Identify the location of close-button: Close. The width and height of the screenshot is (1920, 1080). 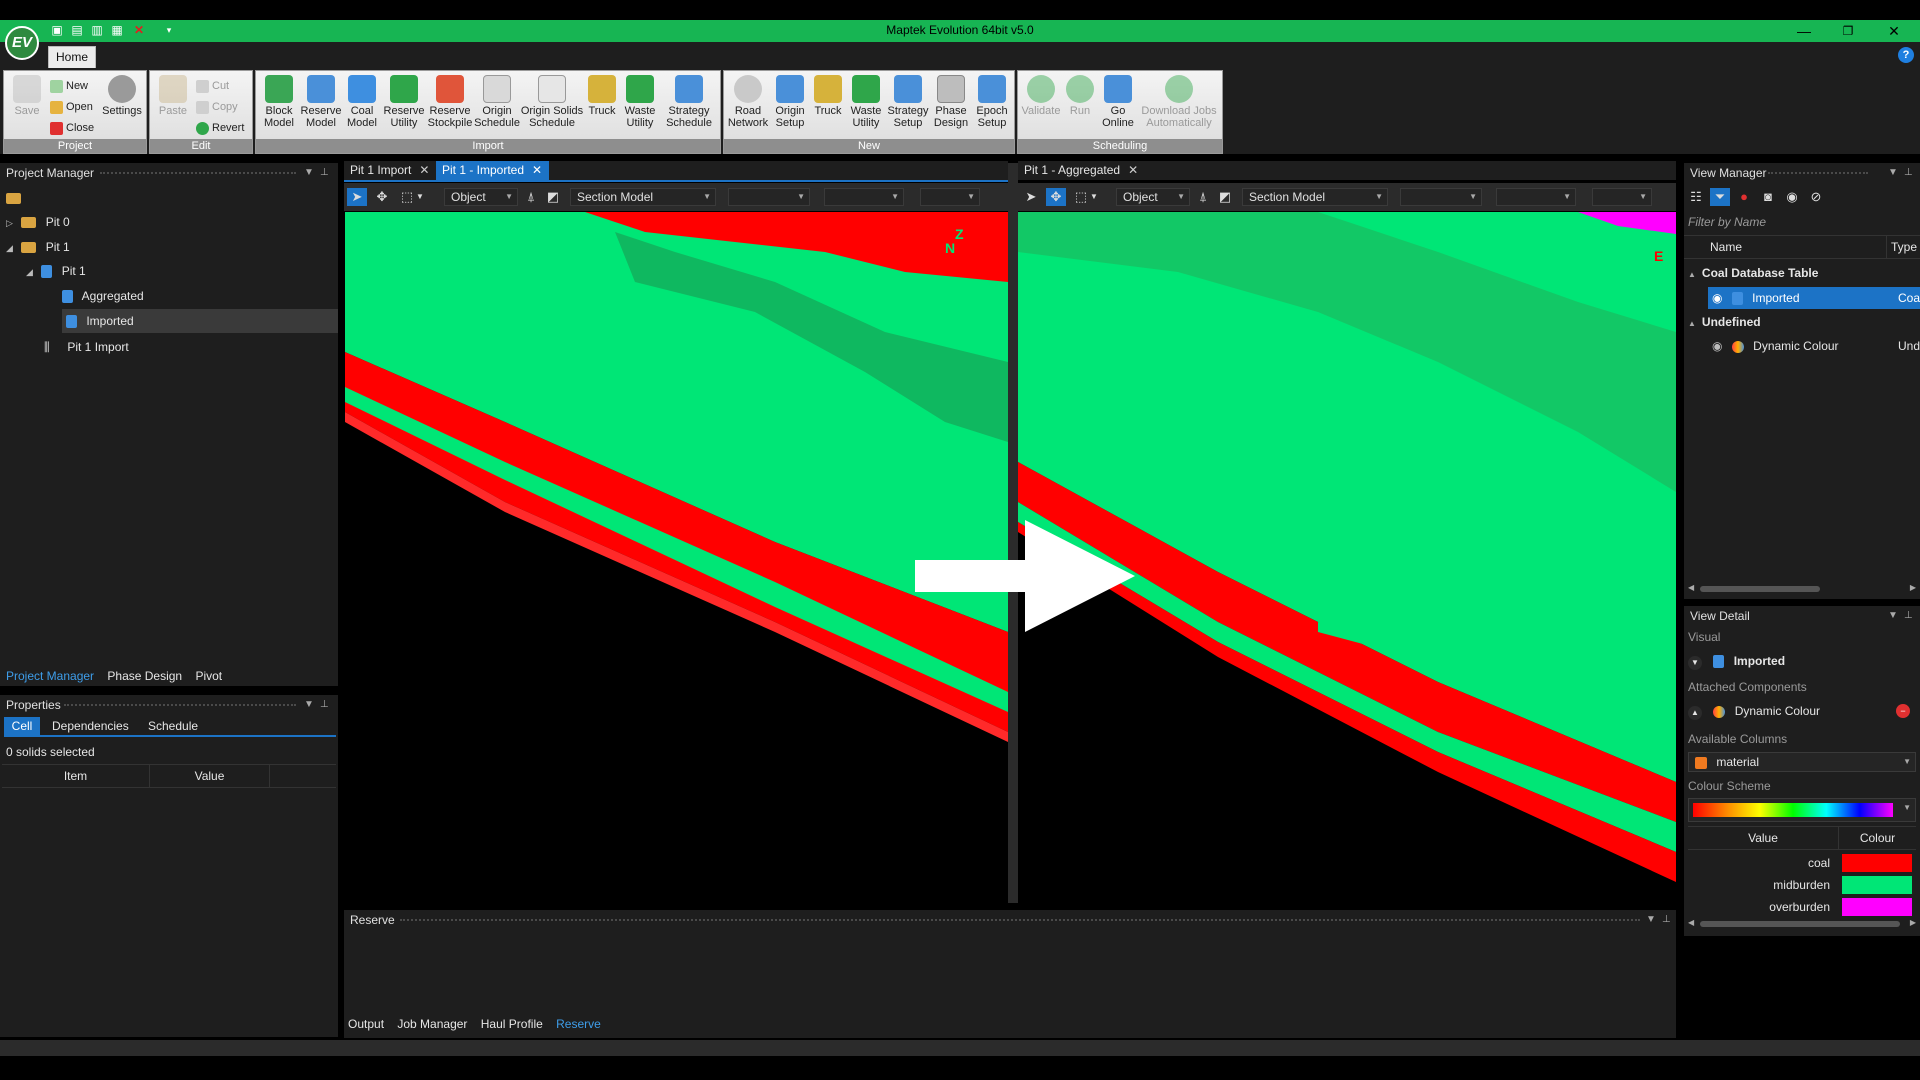
(72, 128).